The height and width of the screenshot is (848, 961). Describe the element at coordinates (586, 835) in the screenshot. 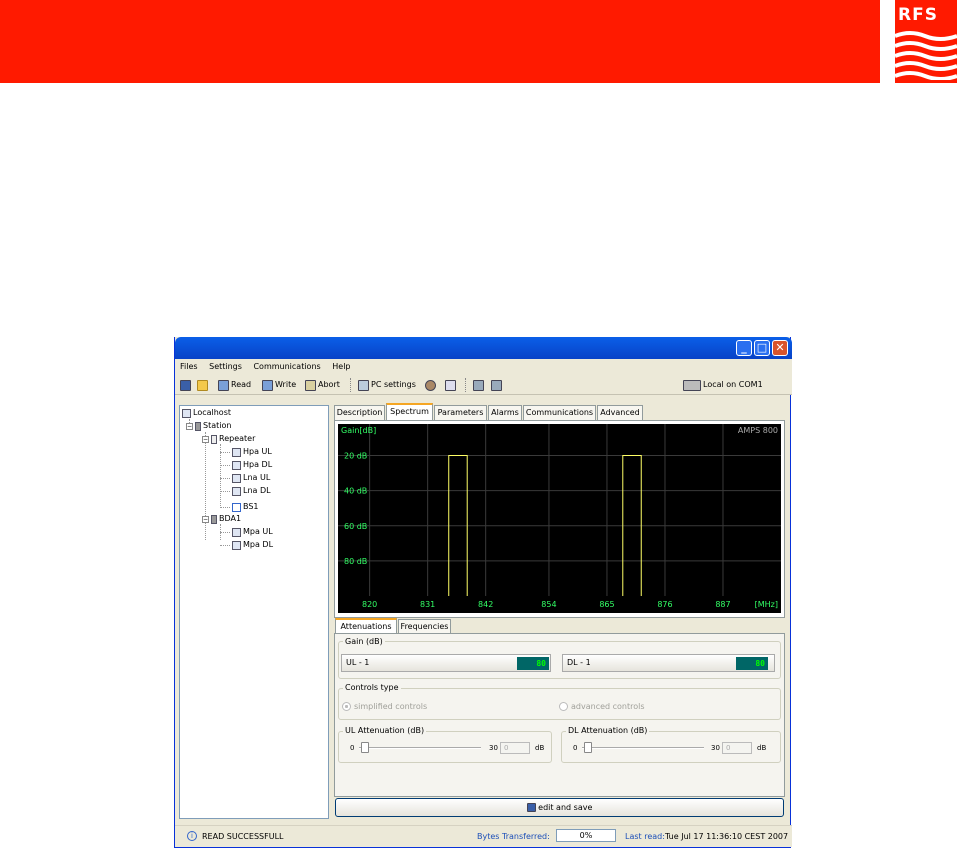

I see `bytes-progress: 0%` at that location.